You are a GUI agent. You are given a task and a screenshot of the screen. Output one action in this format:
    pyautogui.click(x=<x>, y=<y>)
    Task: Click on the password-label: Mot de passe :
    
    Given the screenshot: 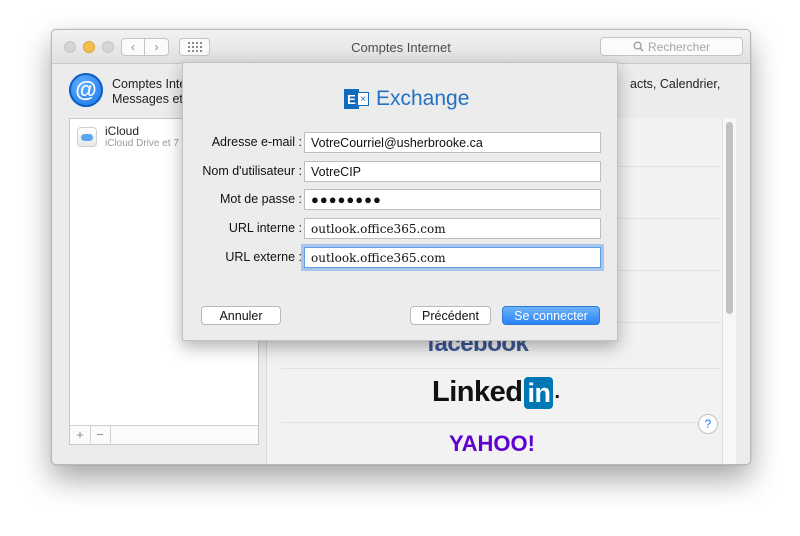 What is the action you would take?
    pyautogui.click(x=261, y=199)
    